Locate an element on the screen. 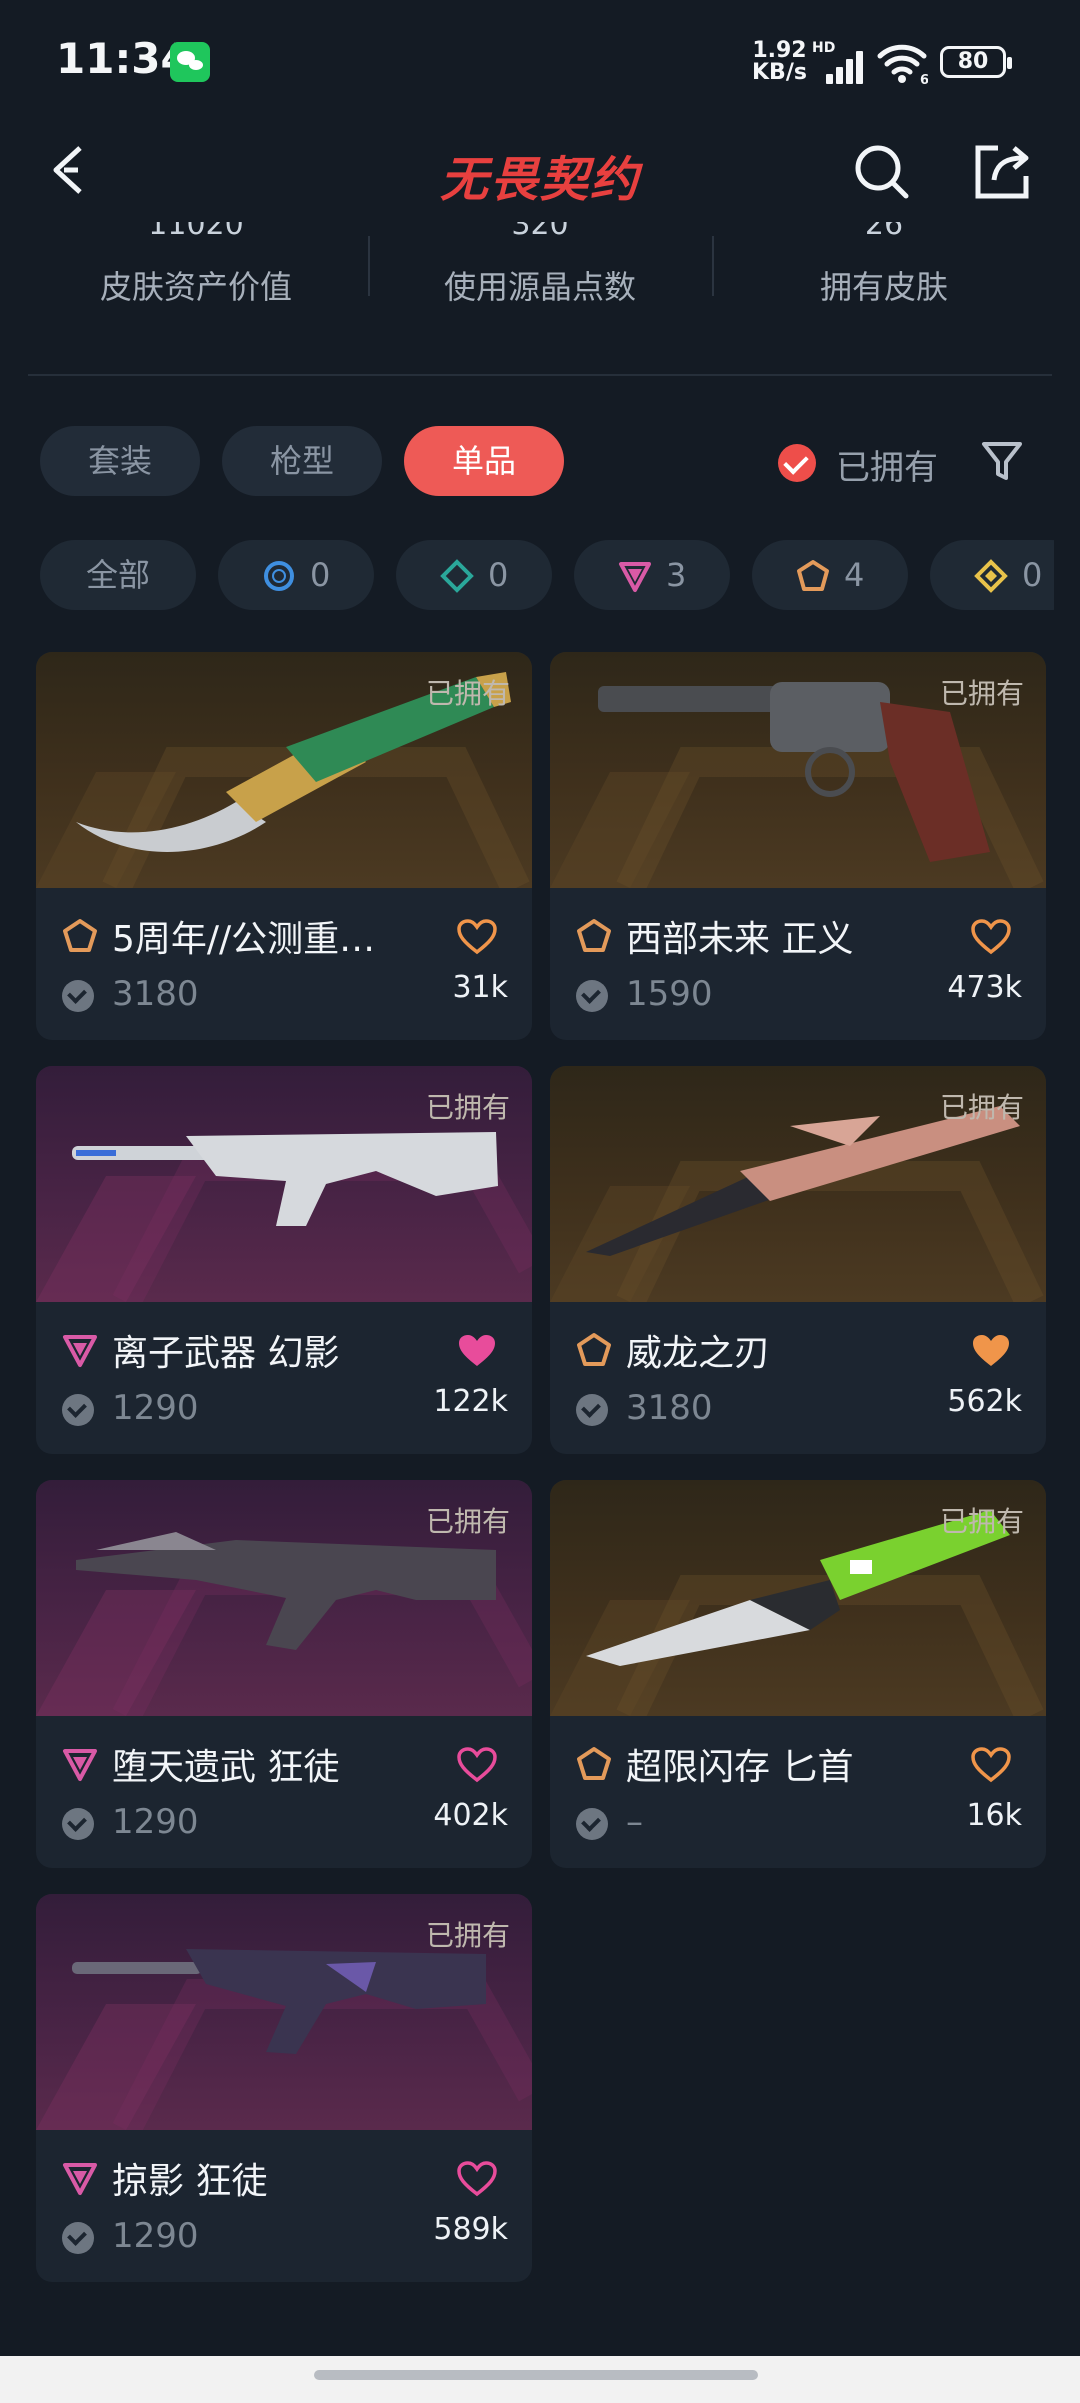 Image resolution: width=1080 pixels, height=2403 pixels. chip-tier-teal: 0 is located at coordinates (474, 575).